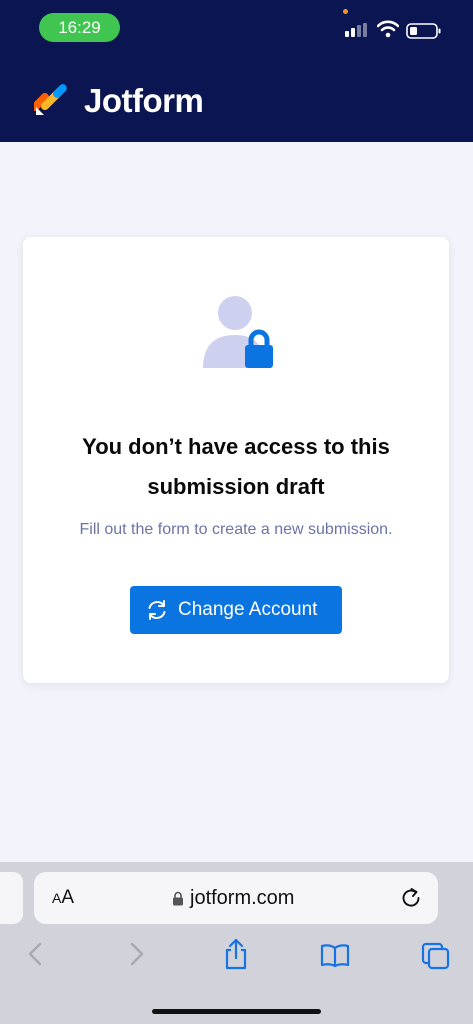 The image size is (473, 1024). What do you see at coordinates (356, 30) in the screenshot?
I see `signal-icon` at bounding box center [356, 30].